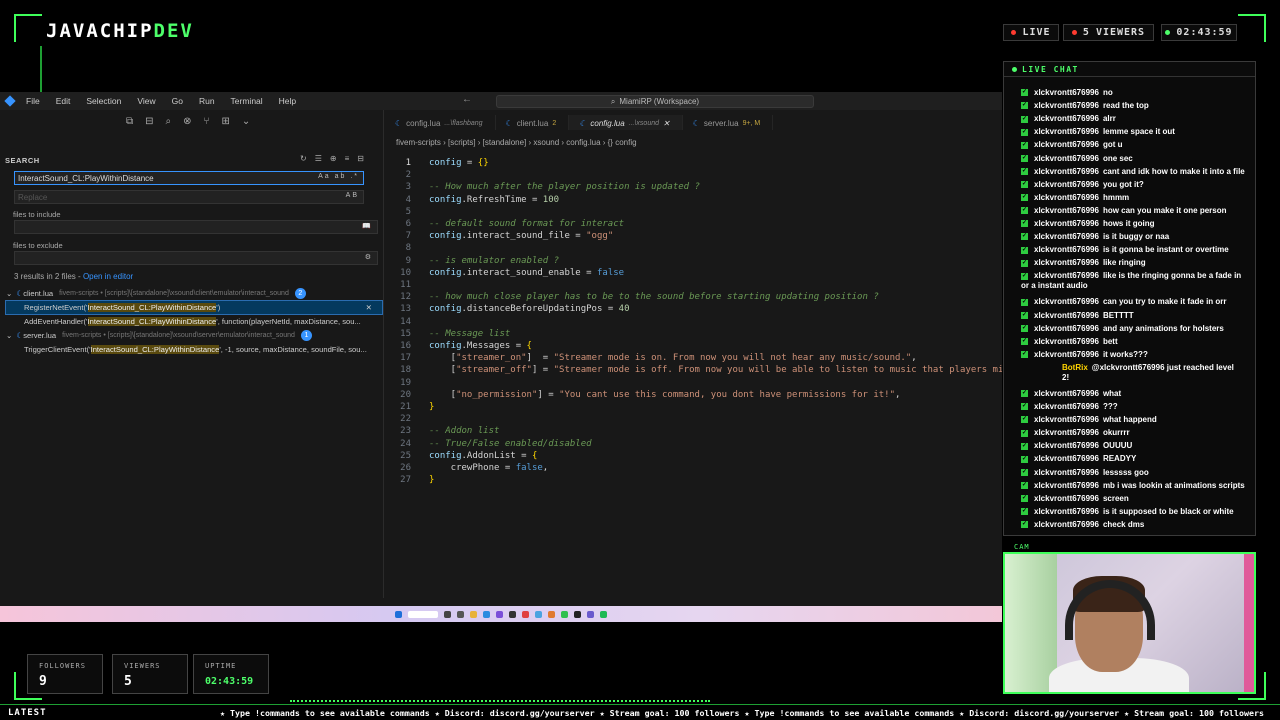  What do you see at coordinates (169, 121) in the screenshot?
I see `search-view-icon: ⌕` at bounding box center [169, 121].